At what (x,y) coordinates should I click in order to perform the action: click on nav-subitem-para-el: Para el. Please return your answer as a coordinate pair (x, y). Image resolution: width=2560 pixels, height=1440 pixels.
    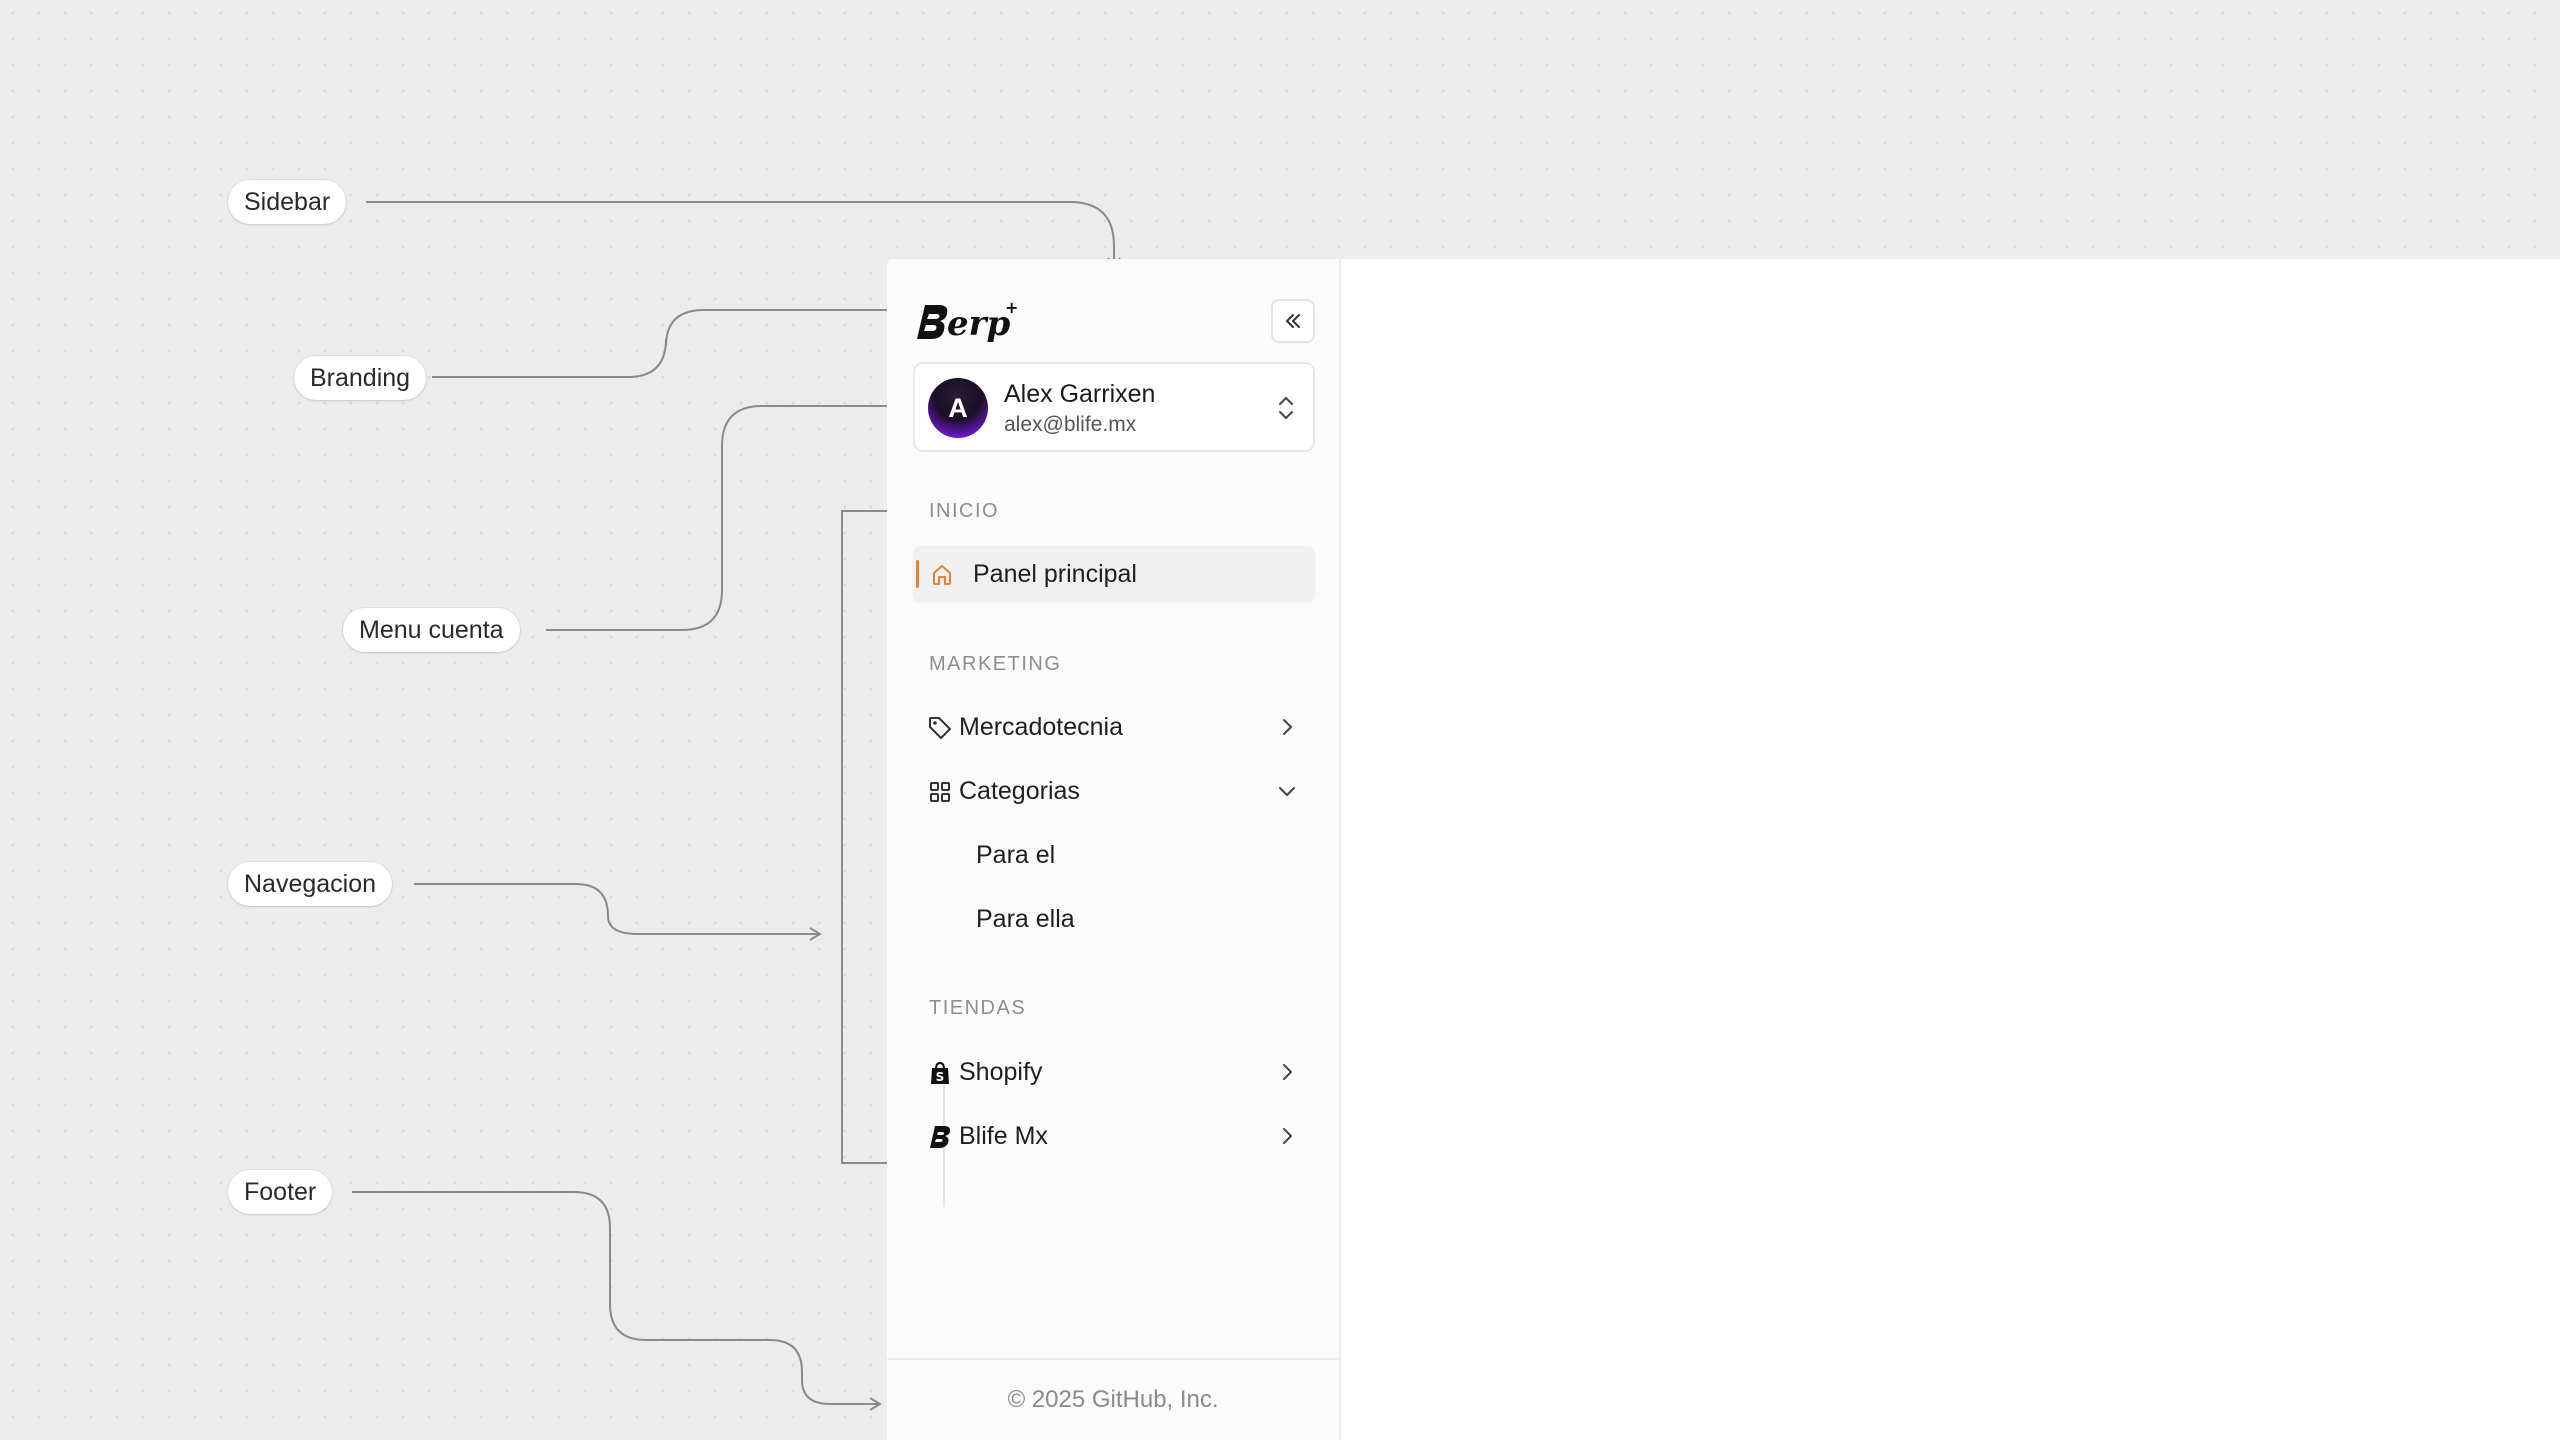
    Looking at the image, I should click on (1015, 855).